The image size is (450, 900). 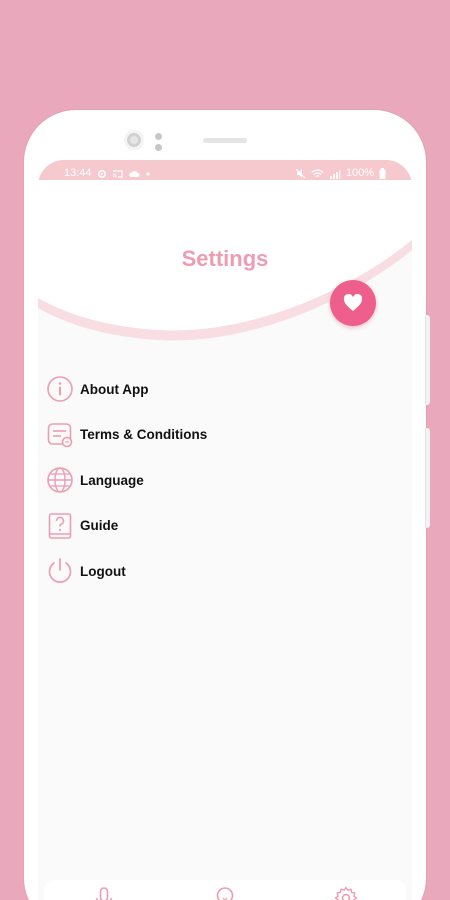 I want to click on power-button, so click(x=427, y=478).